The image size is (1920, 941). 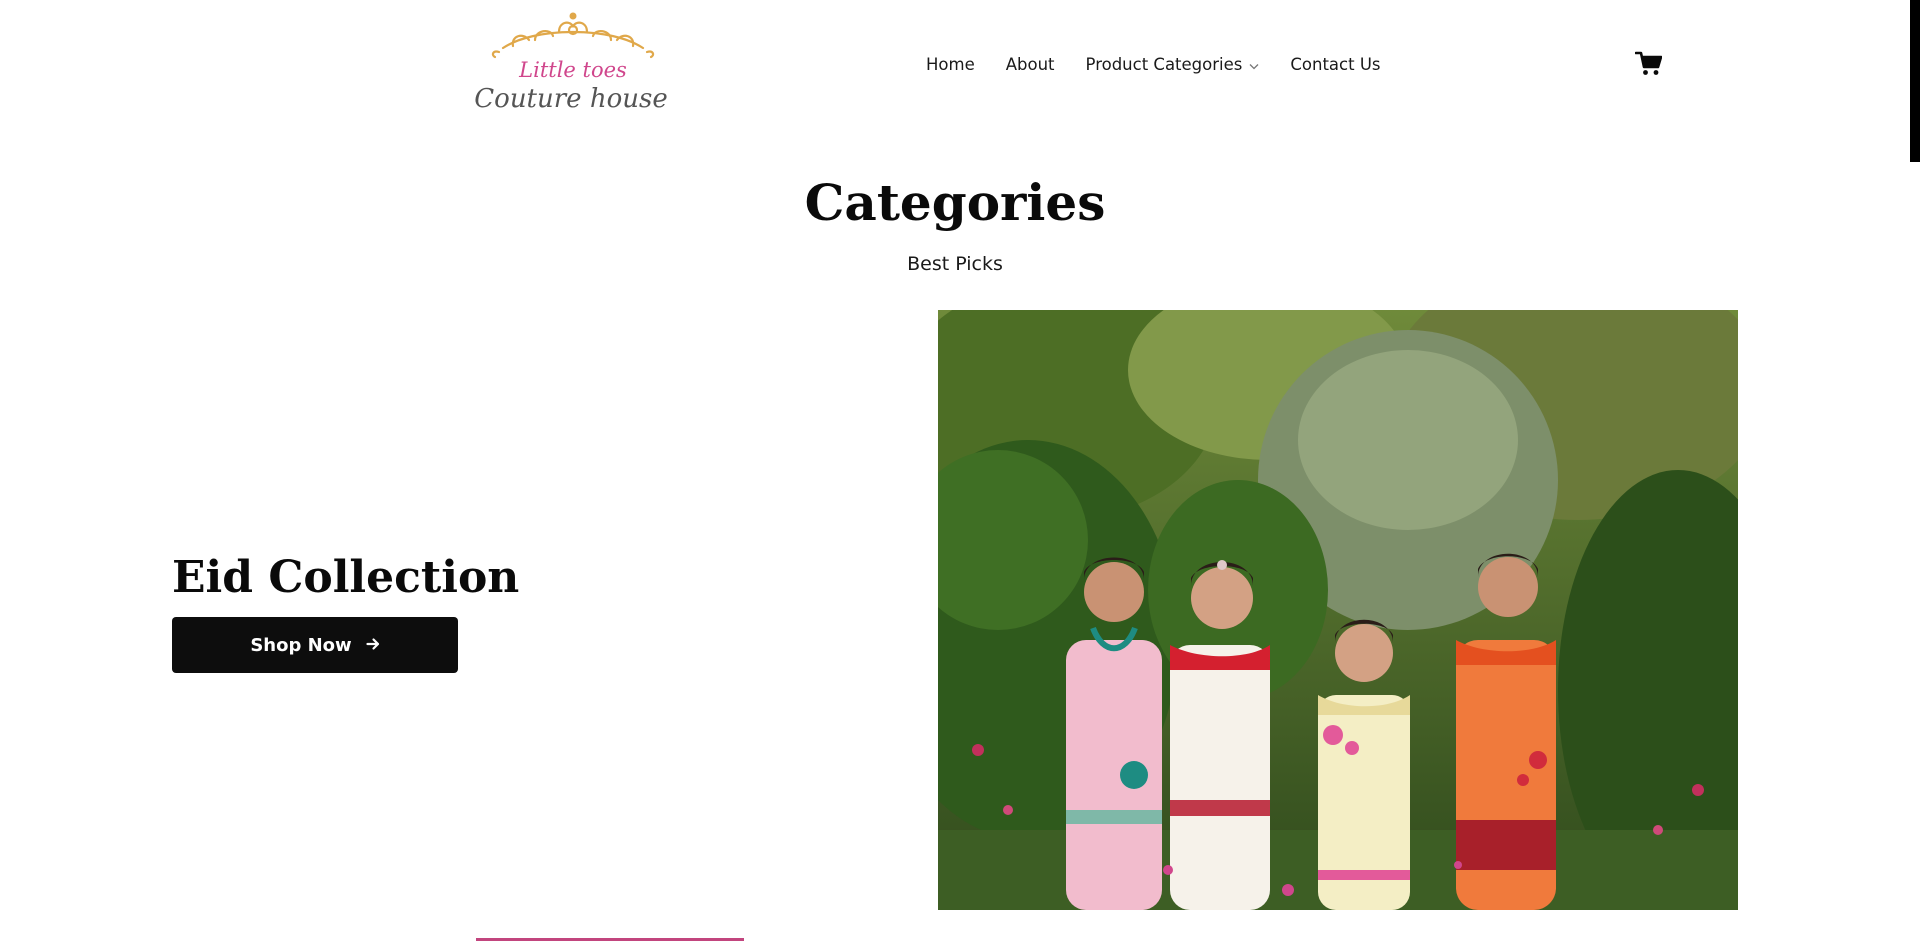 I want to click on nav-home: Home, so click(x=950, y=64).